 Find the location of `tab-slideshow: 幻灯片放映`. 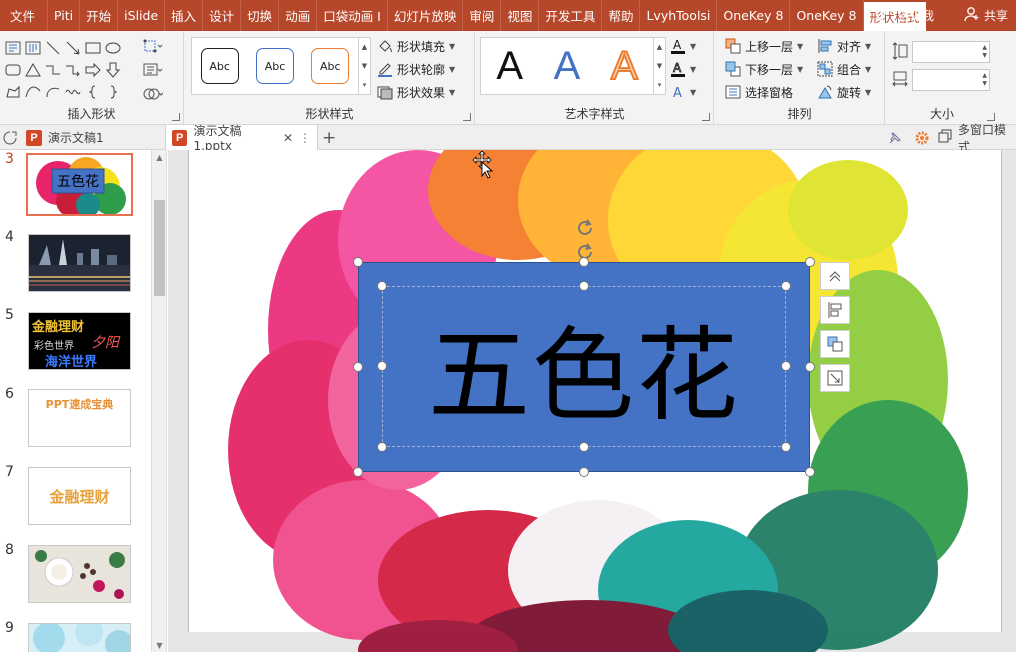

tab-slideshow: 幻灯片放映 is located at coordinates (426, 15).